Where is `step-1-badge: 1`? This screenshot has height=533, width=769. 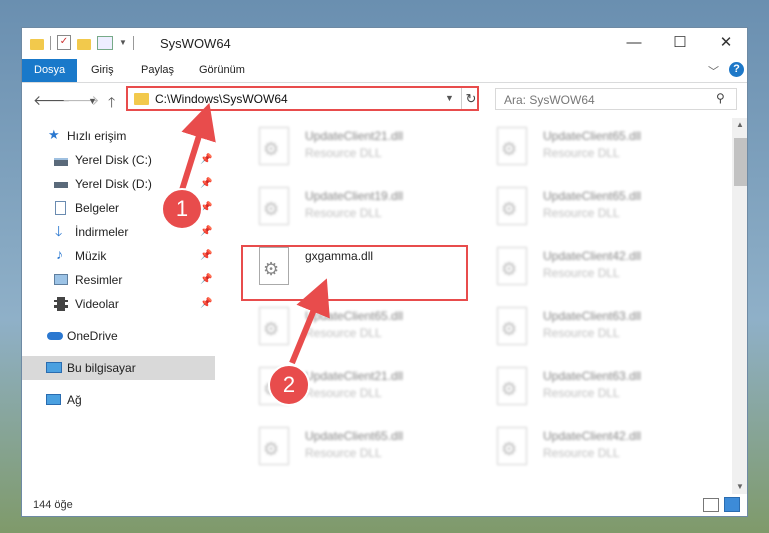
step-1-badge: 1 is located at coordinates (182, 209).